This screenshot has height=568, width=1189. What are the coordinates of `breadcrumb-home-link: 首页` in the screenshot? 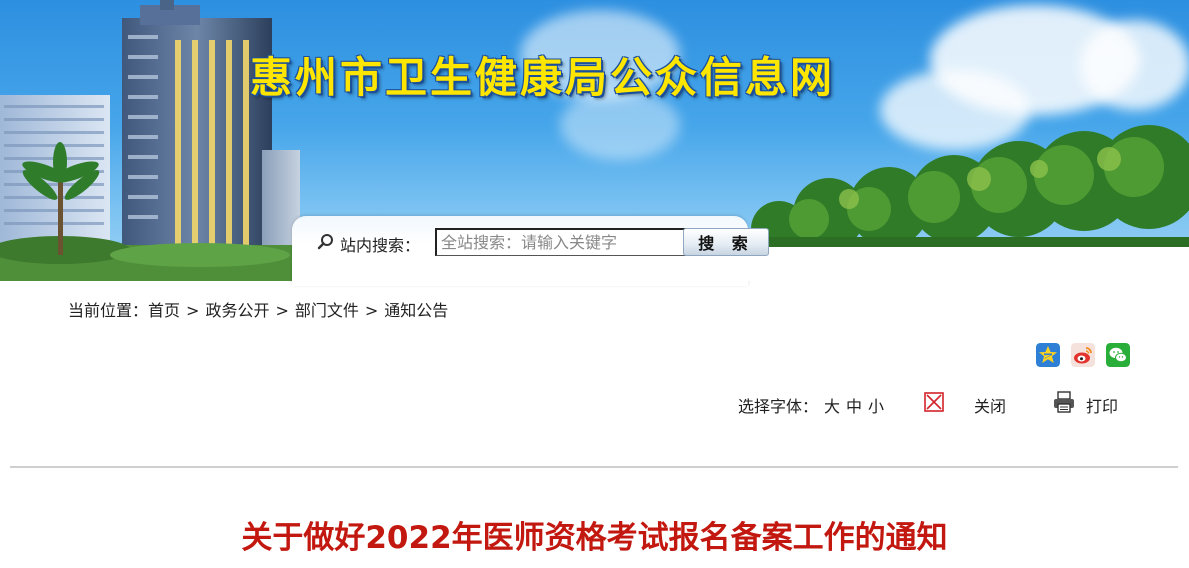 It's located at (164, 310).